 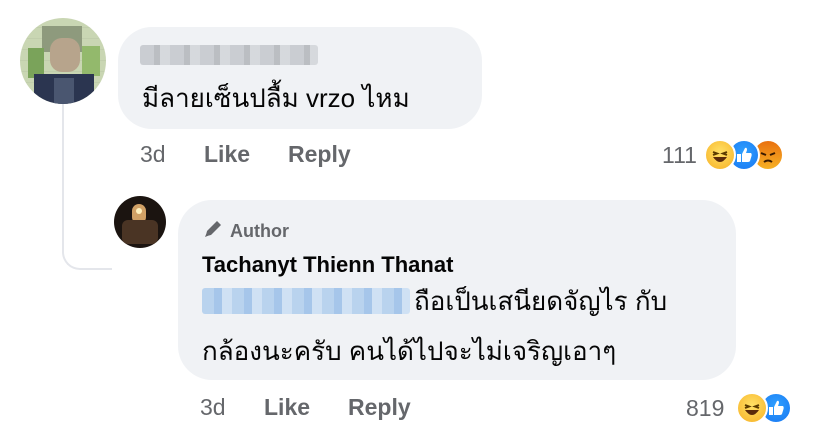 What do you see at coordinates (213, 231) in the screenshot?
I see `pencil-icon` at bounding box center [213, 231].